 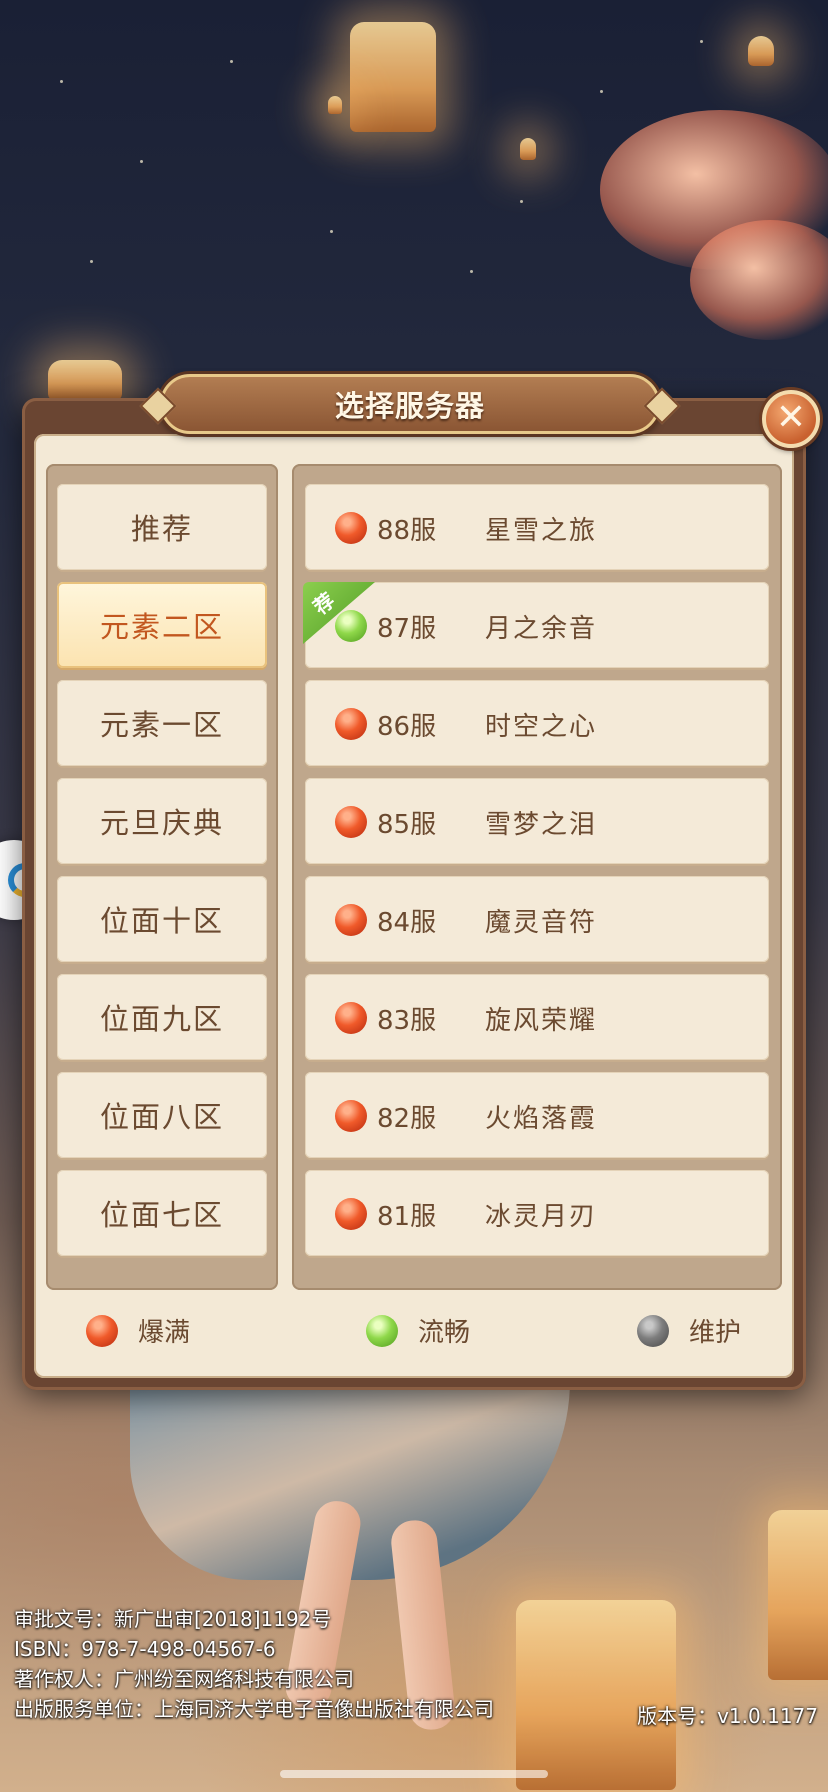 I want to click on legend-label: 爆满, so click(x=164, y=1333).